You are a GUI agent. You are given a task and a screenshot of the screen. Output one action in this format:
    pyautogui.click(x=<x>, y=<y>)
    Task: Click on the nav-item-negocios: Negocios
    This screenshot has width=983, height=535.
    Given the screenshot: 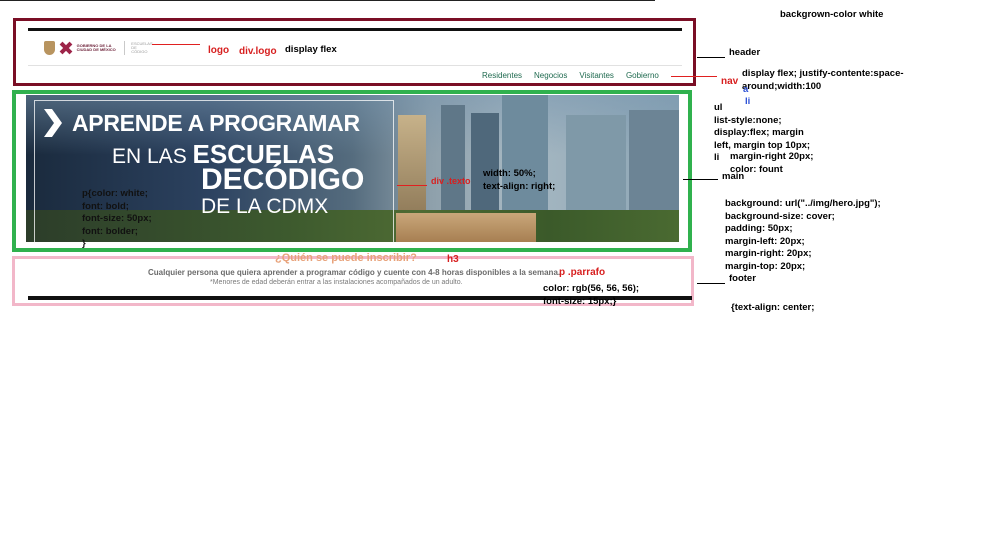 What is the action you would take?
    pyautogui.click(x=550, y=75)
    